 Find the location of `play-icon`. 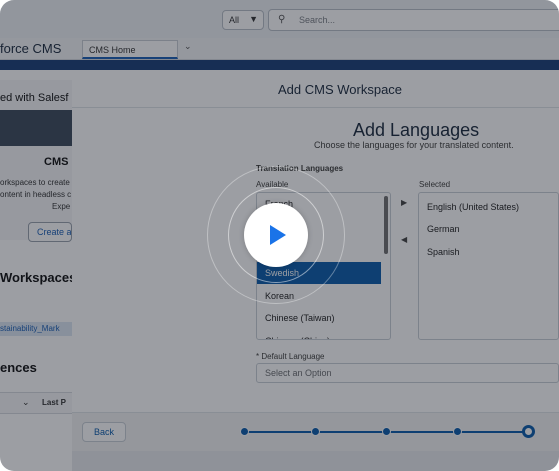

play-icon is located at coordinates (278, 235).